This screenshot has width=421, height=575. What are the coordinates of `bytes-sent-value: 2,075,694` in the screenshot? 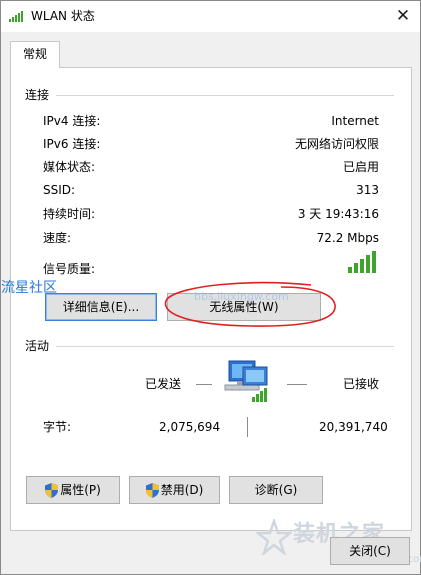 It's located at (190, 427).